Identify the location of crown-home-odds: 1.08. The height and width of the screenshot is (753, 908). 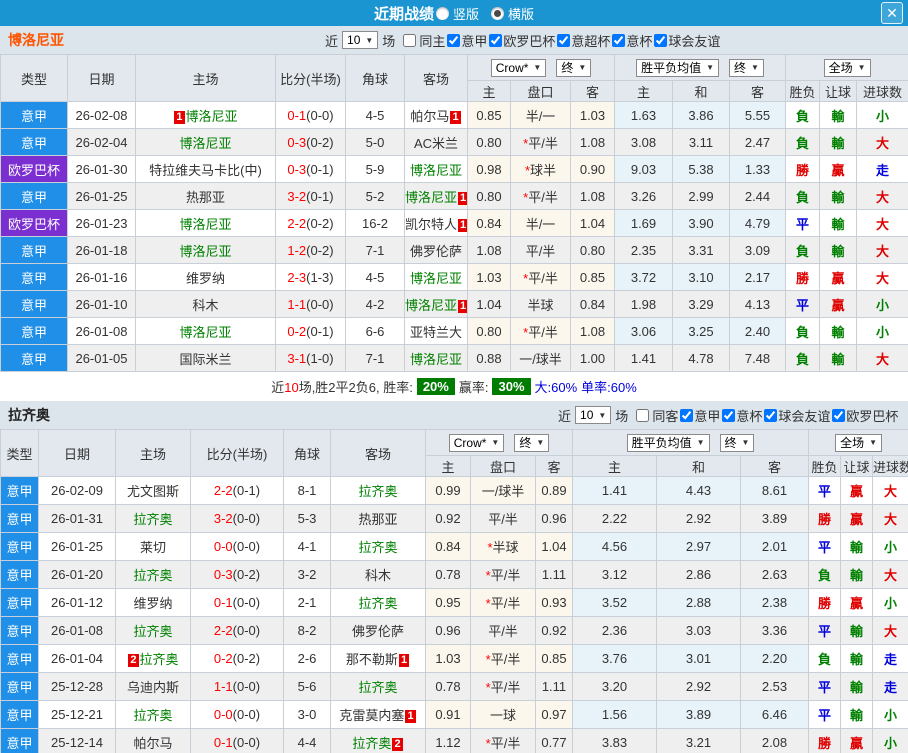
(489, 250).